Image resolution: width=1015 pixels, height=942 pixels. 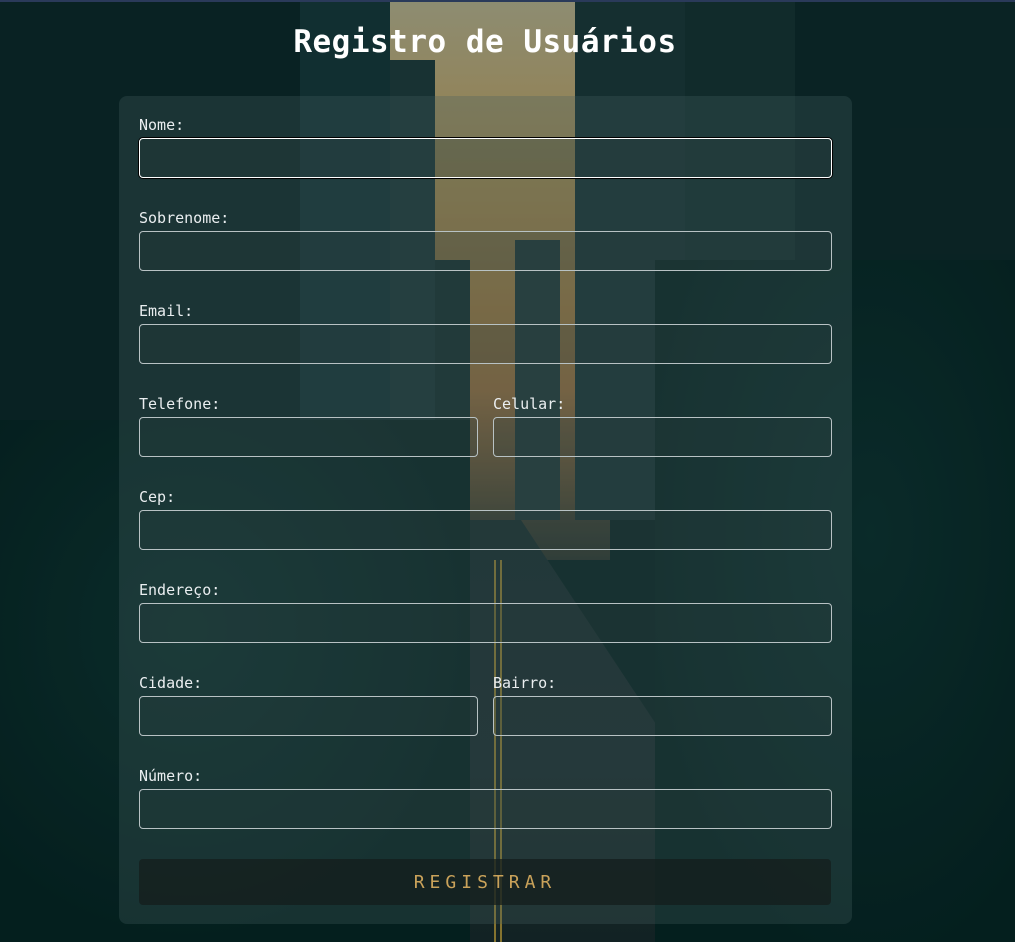 I want to click on field-numero: Número:, so click(x=485, y=798).